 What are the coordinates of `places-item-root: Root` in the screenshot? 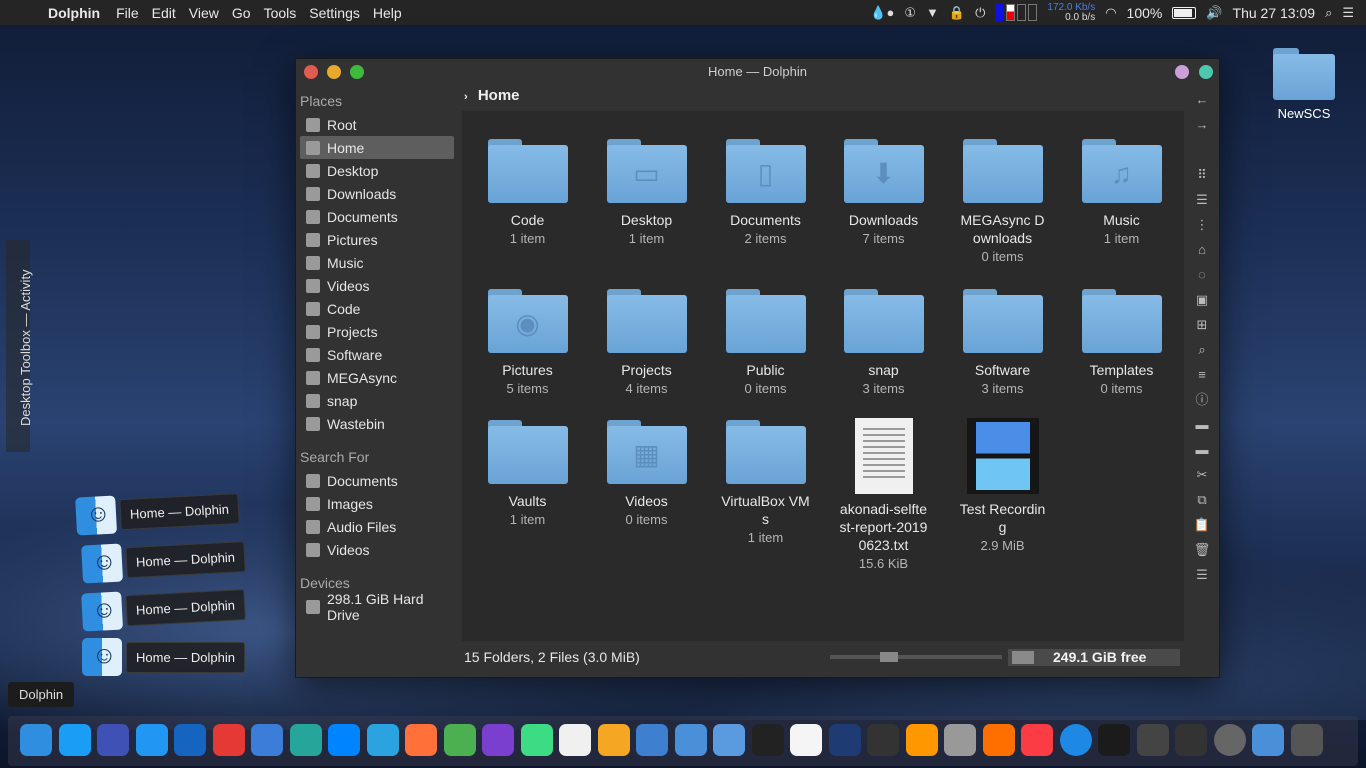 It's located at (377, 124).